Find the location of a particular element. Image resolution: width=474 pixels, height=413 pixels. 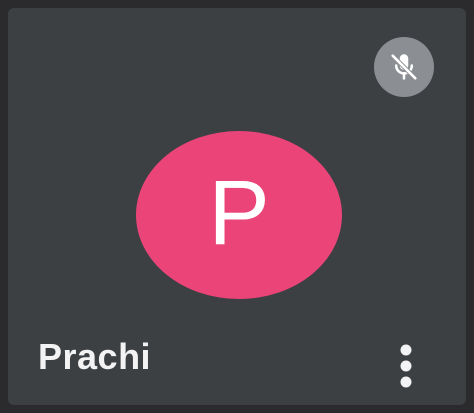

participant-name: Prachi is located at coordinates (95, 356).